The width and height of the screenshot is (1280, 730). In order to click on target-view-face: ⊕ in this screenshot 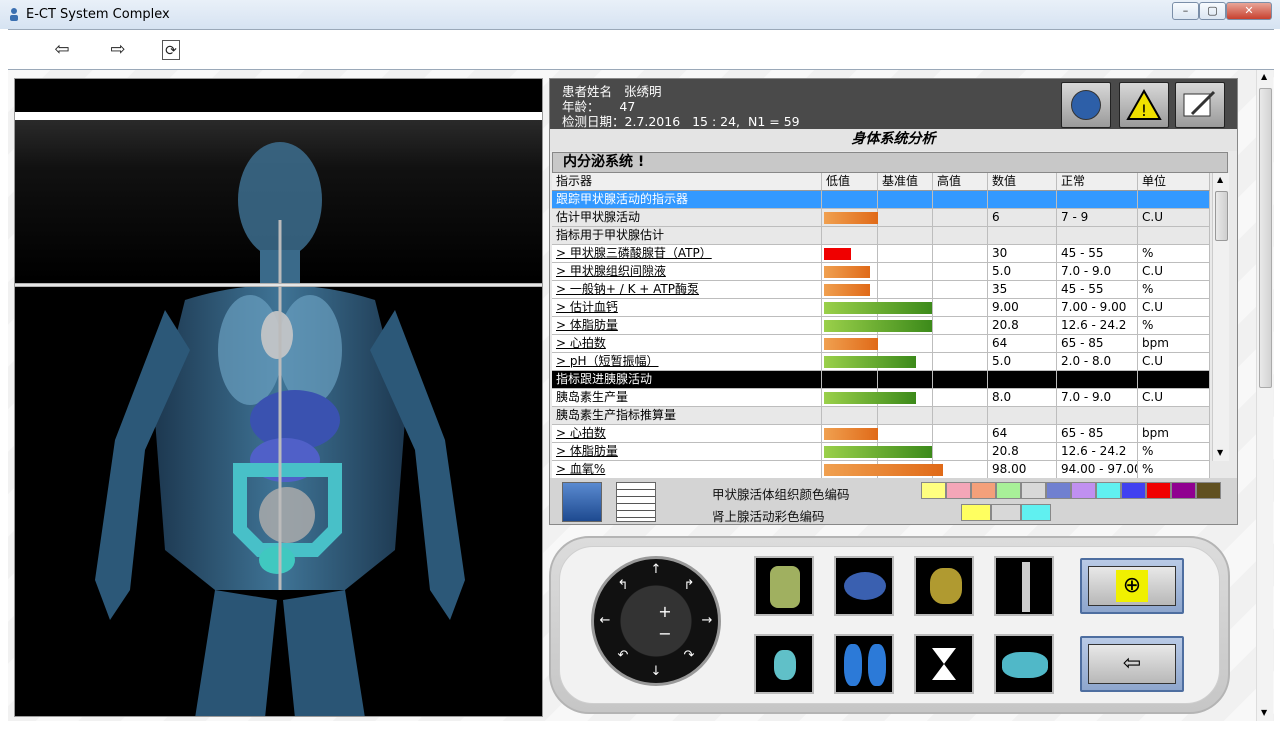, I will do `click(1132, 586)`.